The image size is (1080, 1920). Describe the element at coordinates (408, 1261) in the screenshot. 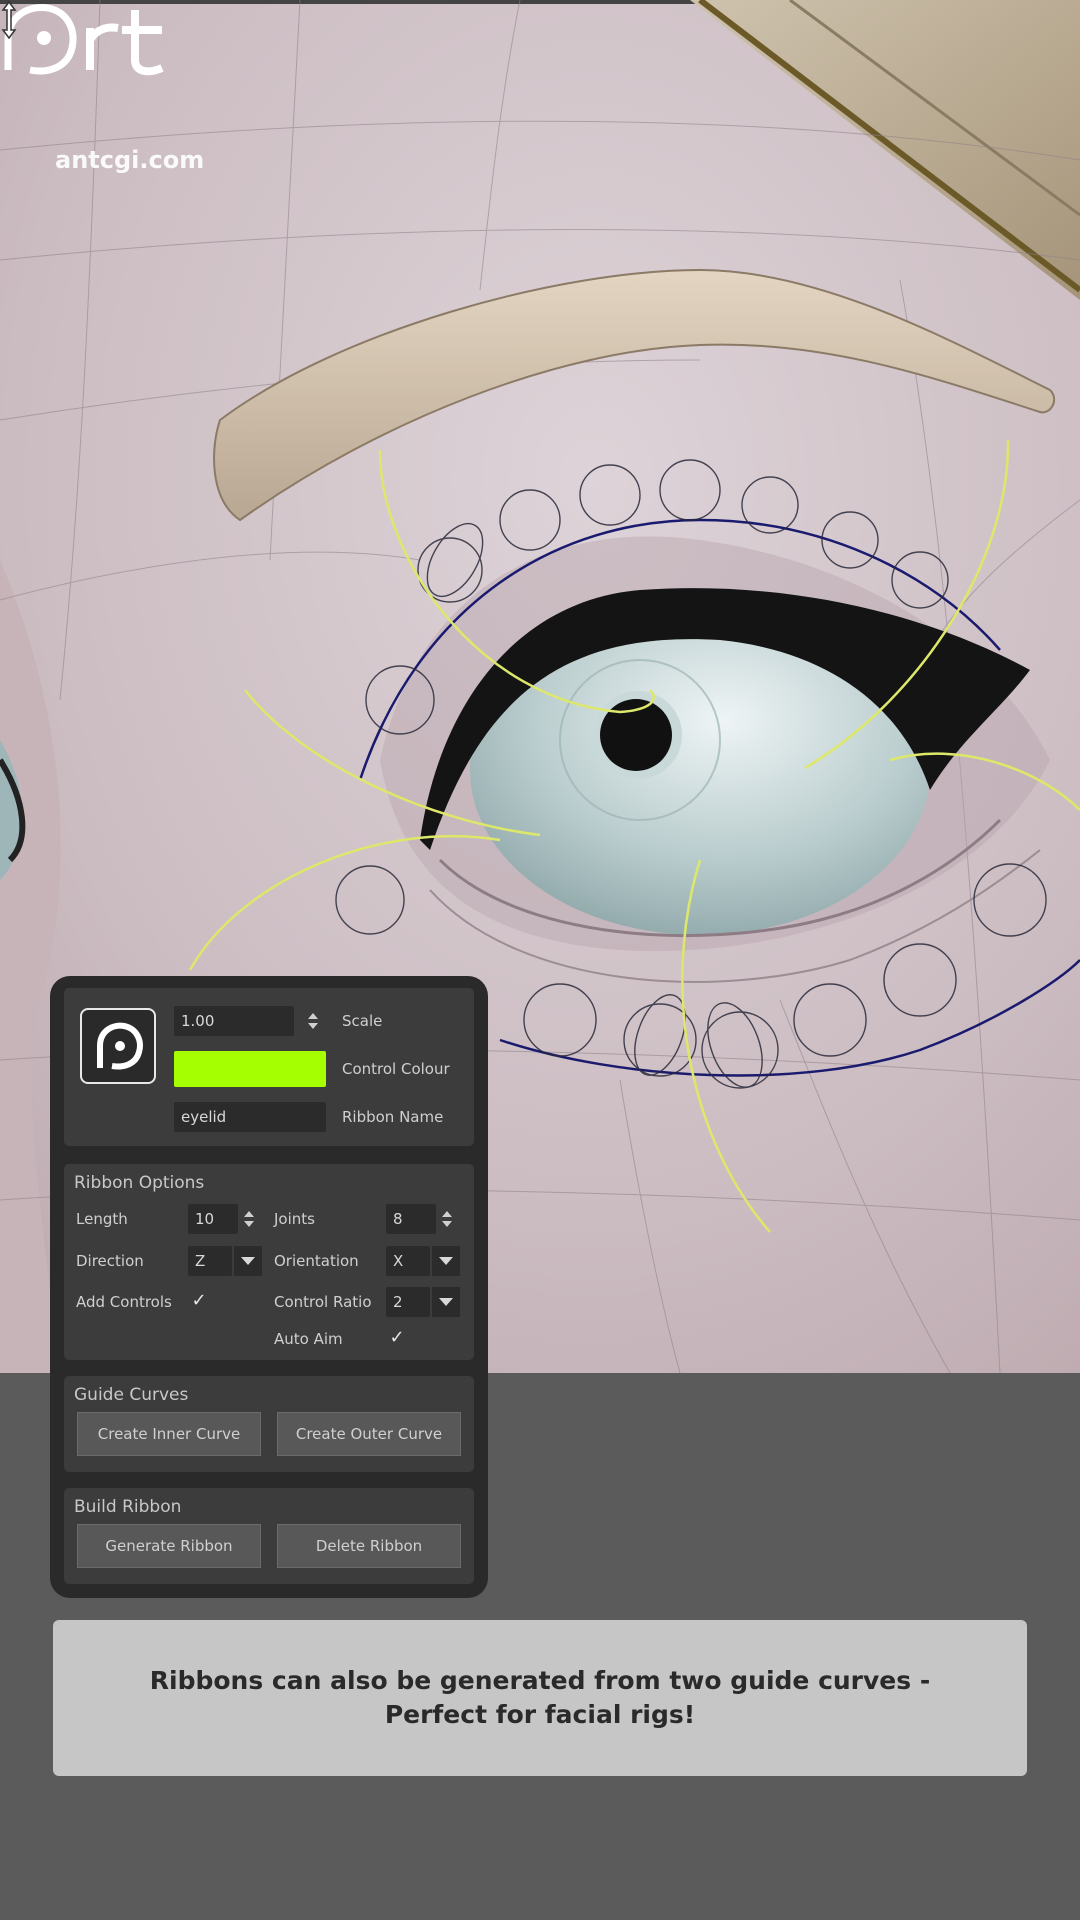

I see `orientation-select: X` at that location.